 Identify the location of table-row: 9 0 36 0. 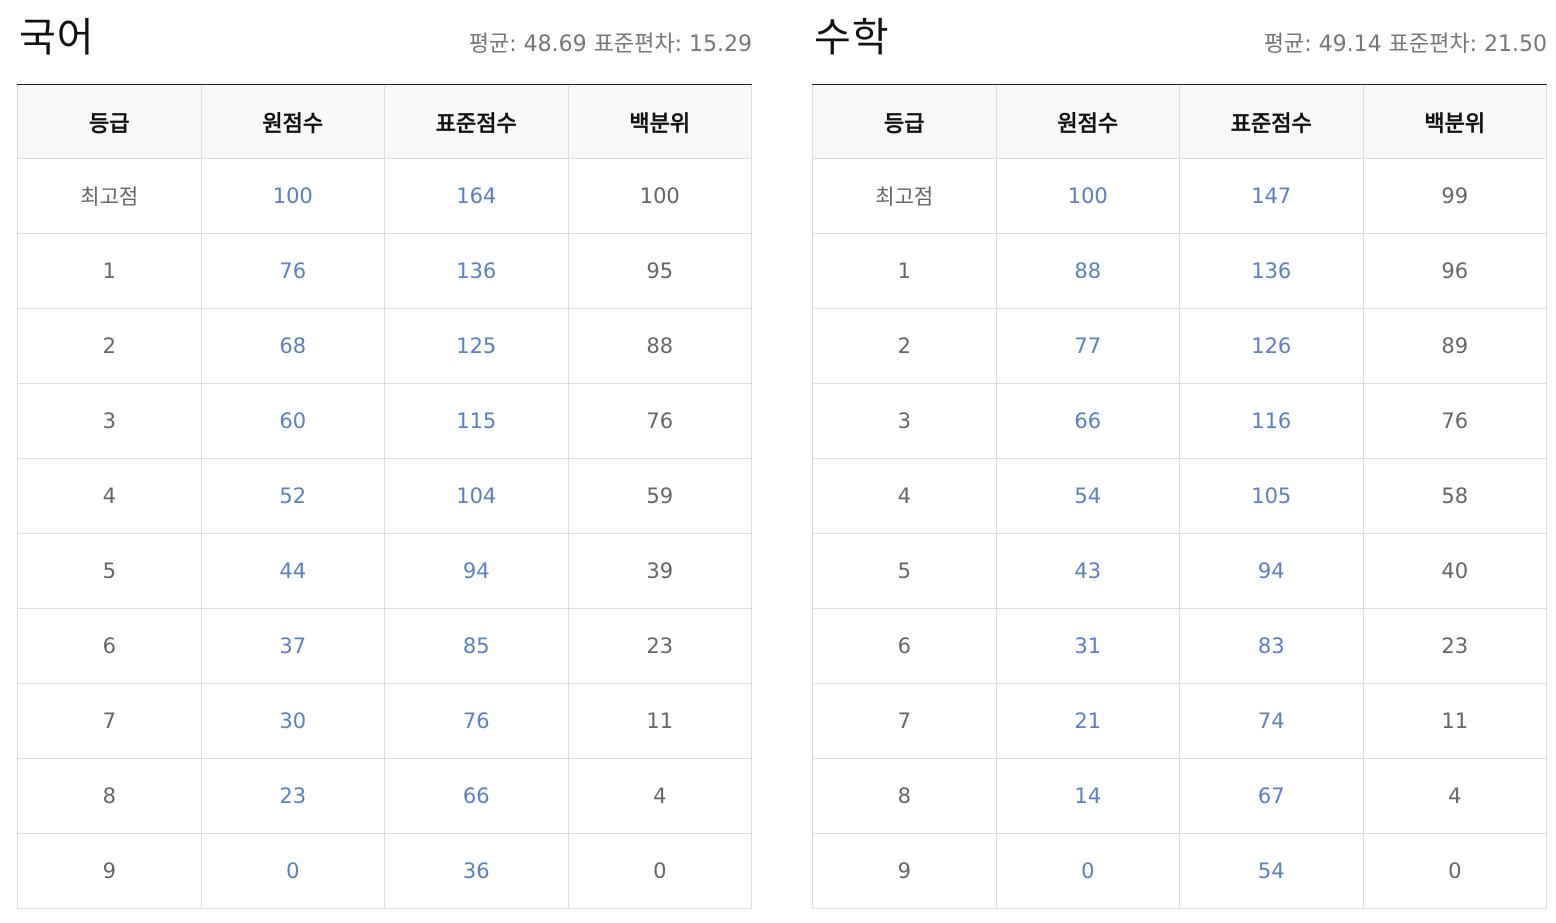
(384, 871).